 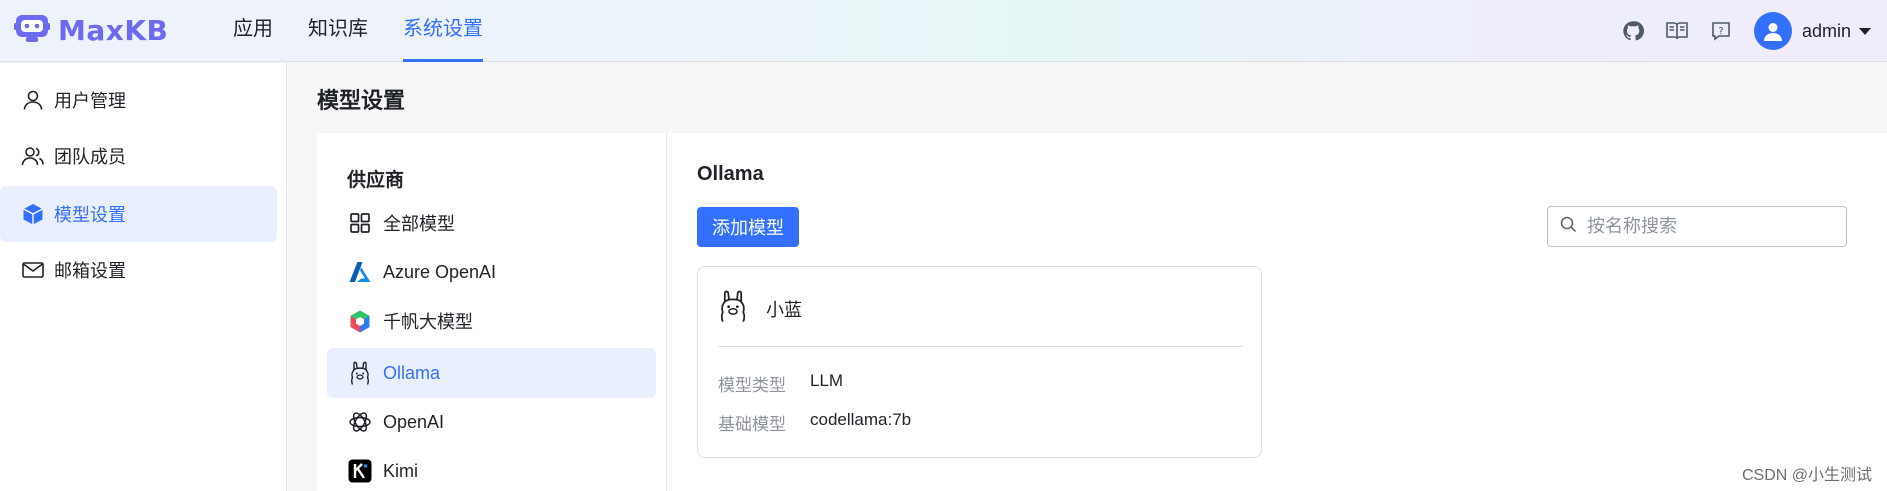 I want to click on base-model-value: codellama:7b, so click(x=861, y=419).